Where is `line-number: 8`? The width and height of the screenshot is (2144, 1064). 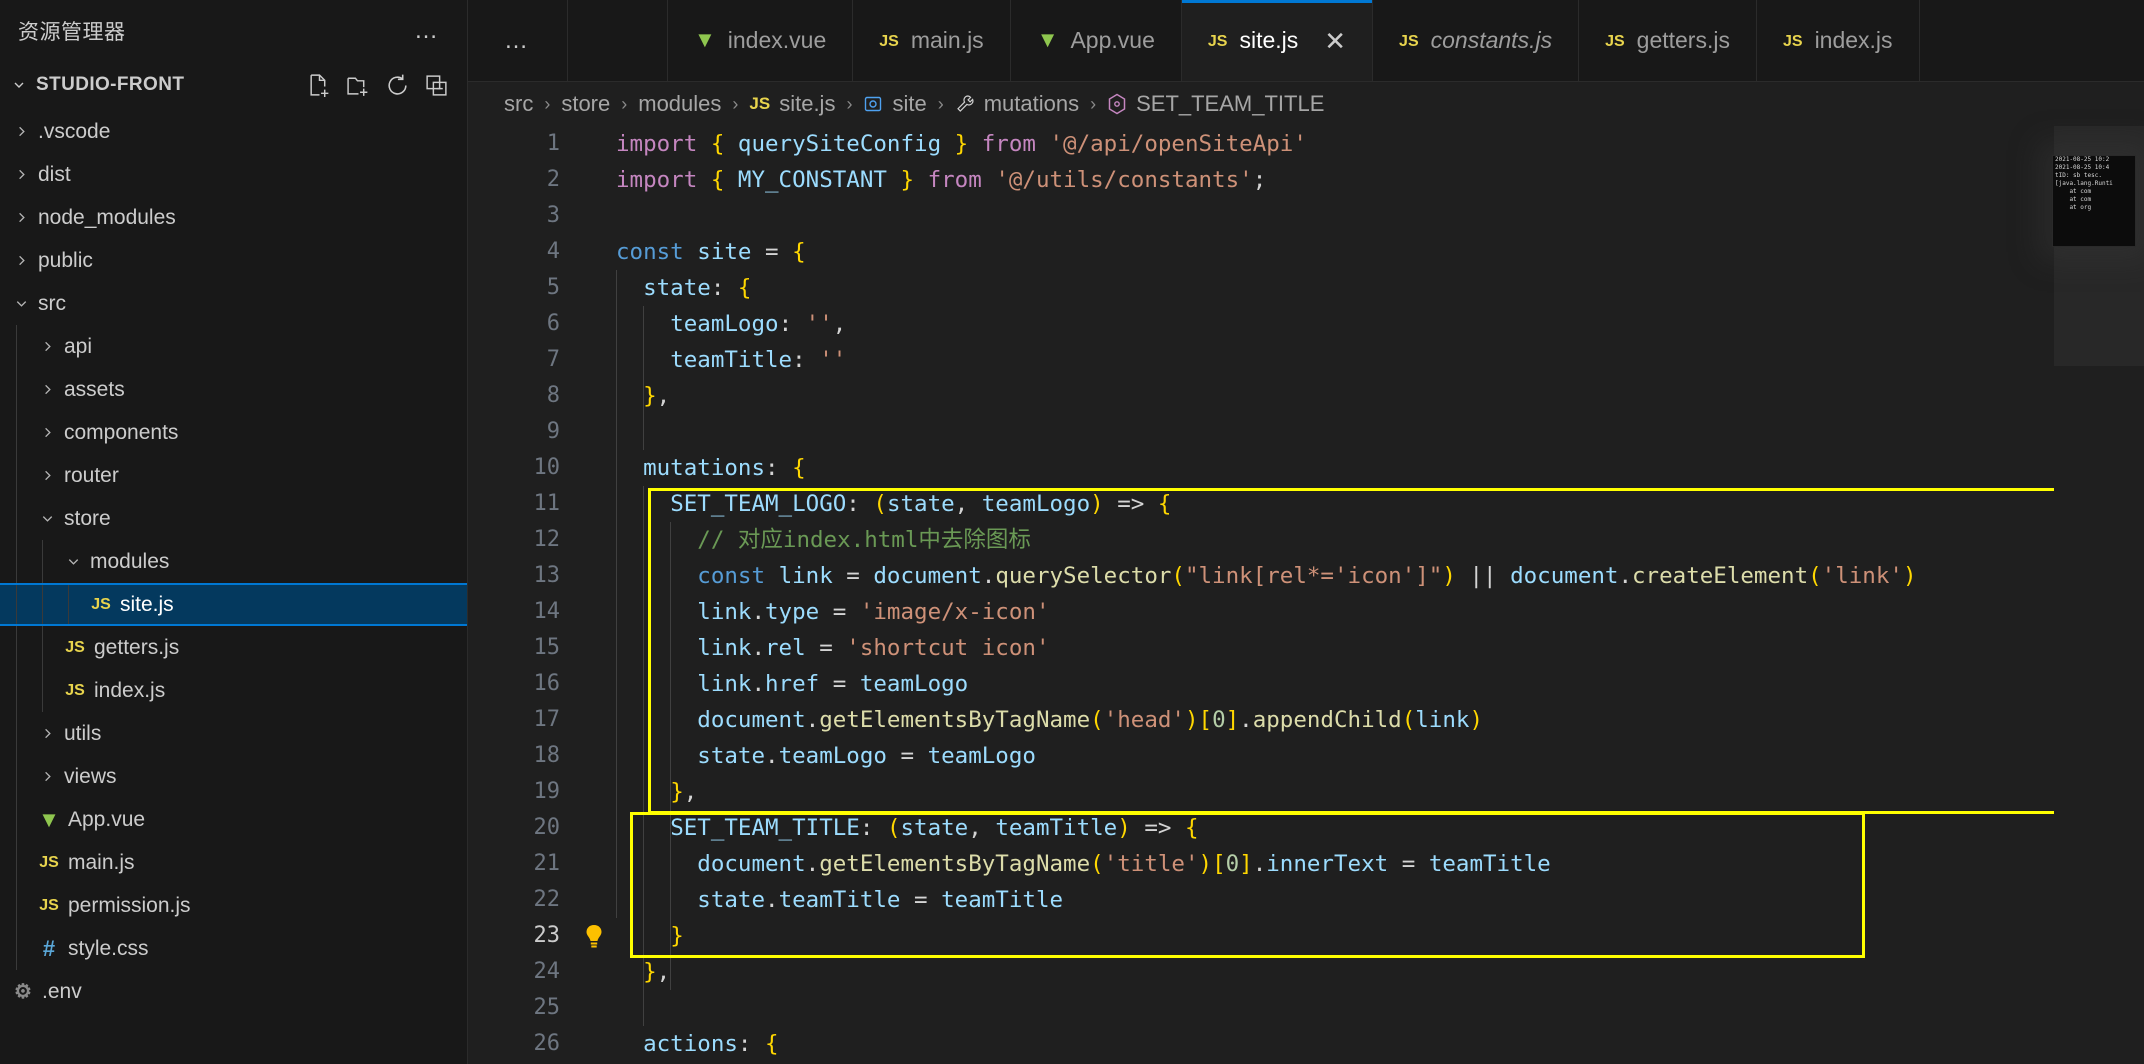
line-number: 8 is located at coordinates (553, 395).